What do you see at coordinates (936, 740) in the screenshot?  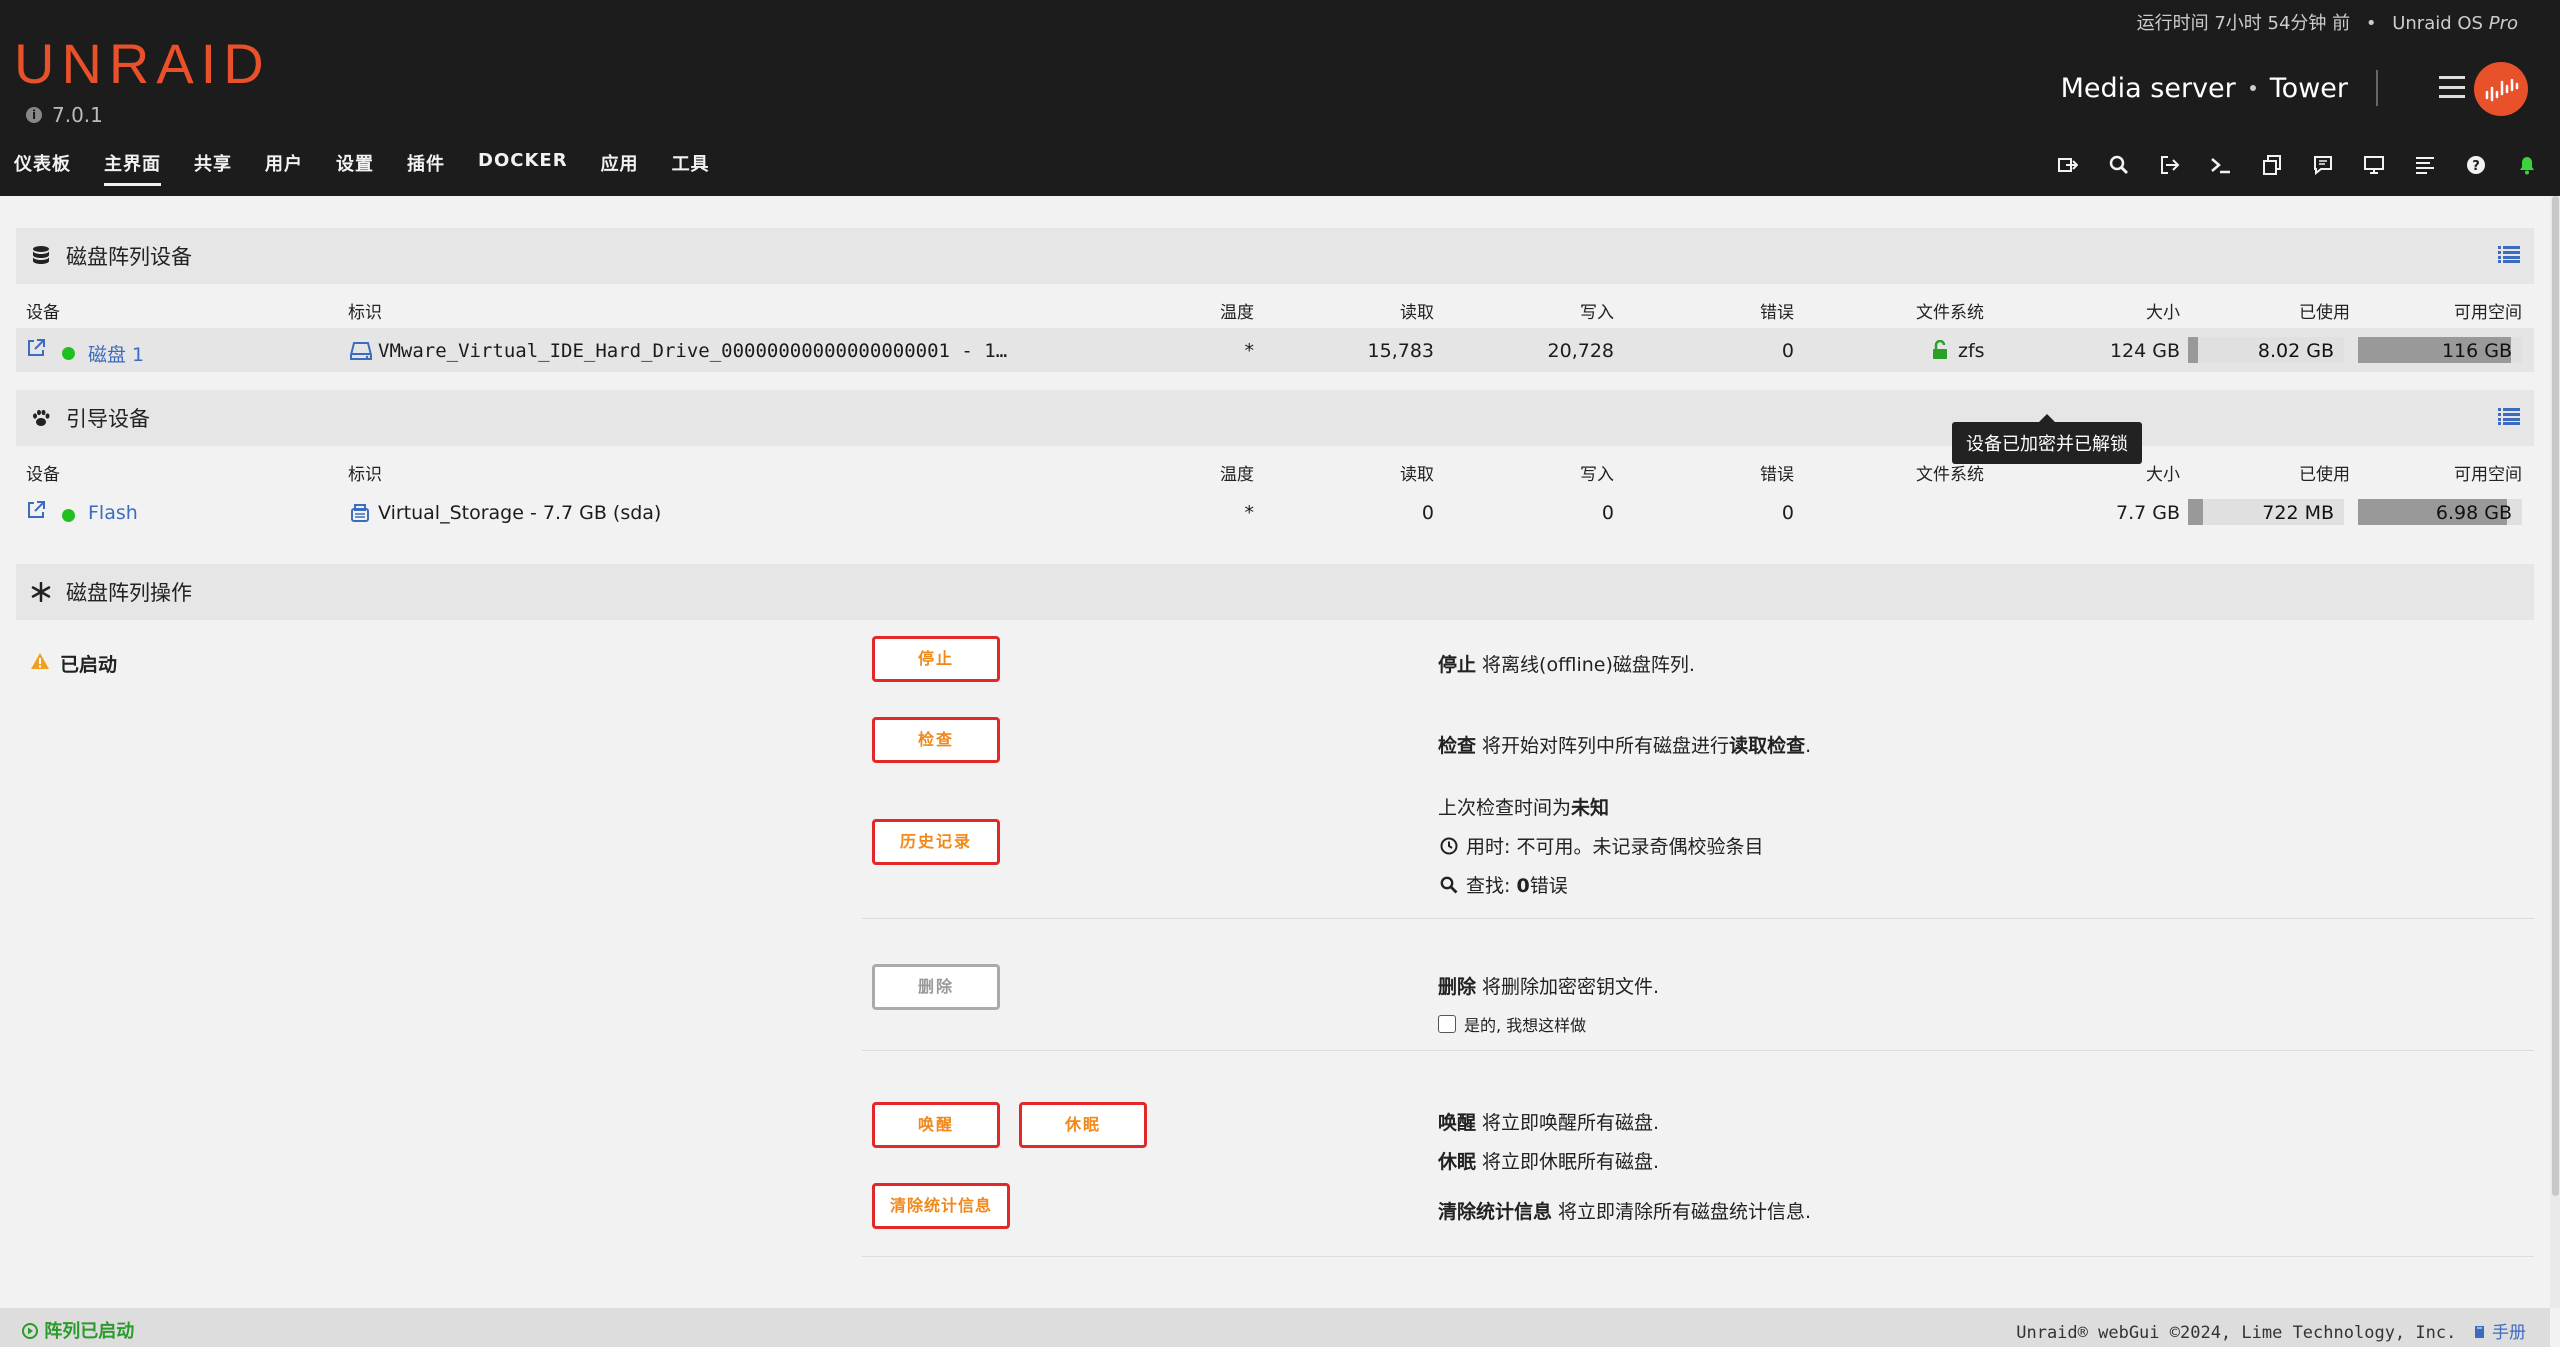 I see `check-button: 检查` at bounding box center [936, 740].